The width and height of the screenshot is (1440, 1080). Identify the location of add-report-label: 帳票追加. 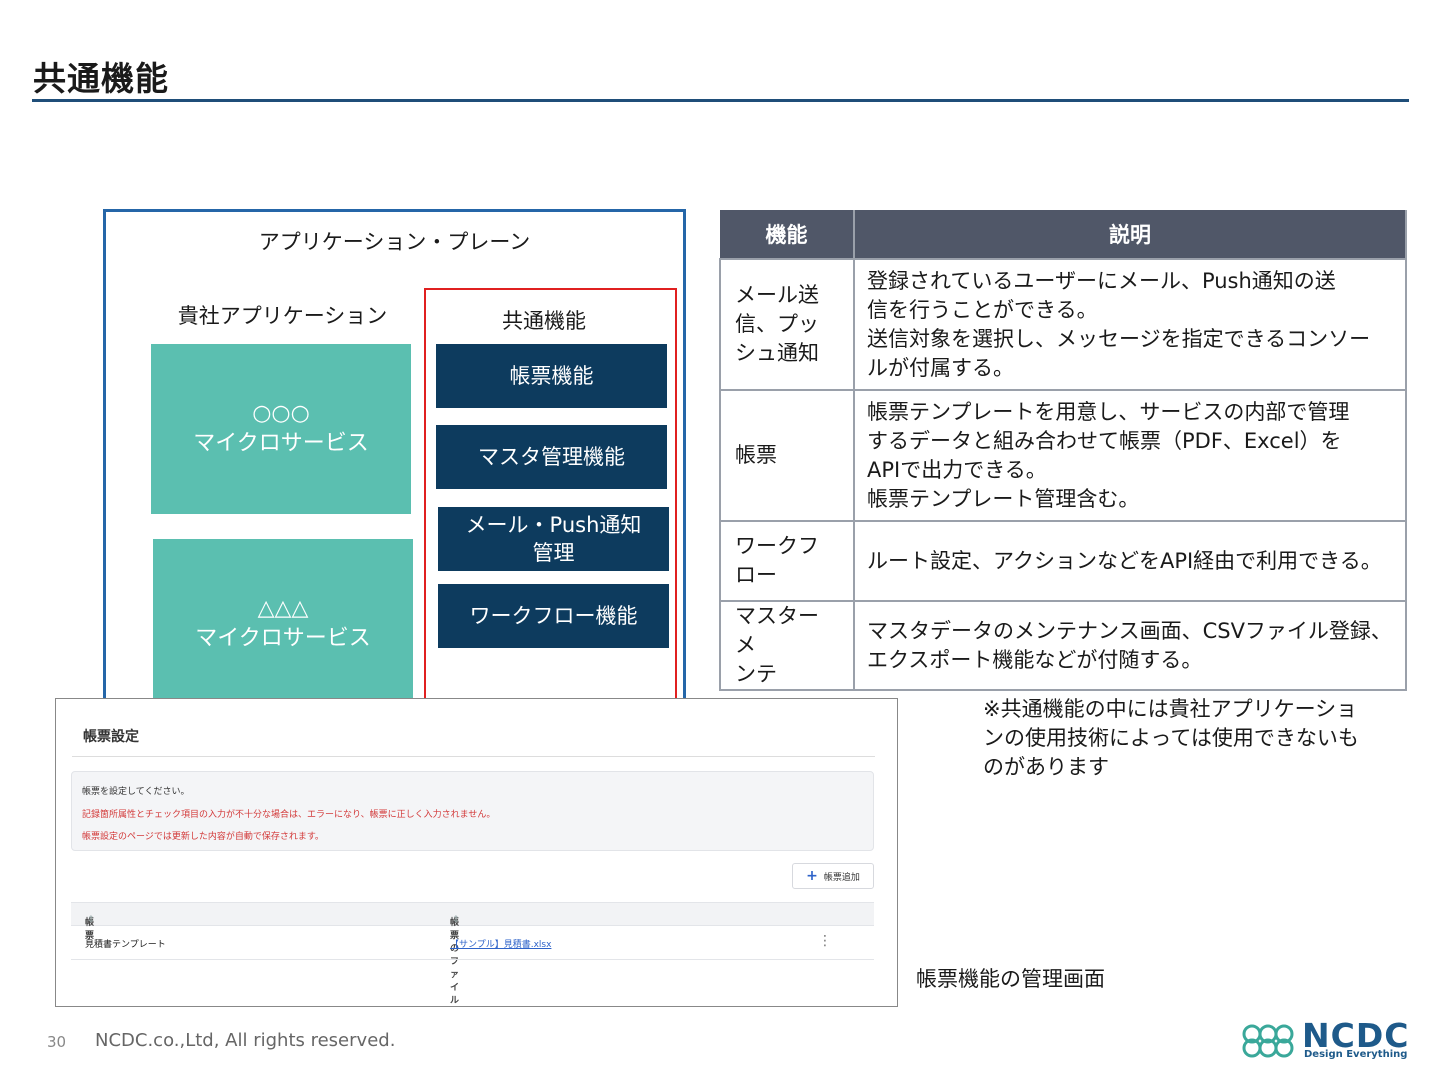
(841, 877).